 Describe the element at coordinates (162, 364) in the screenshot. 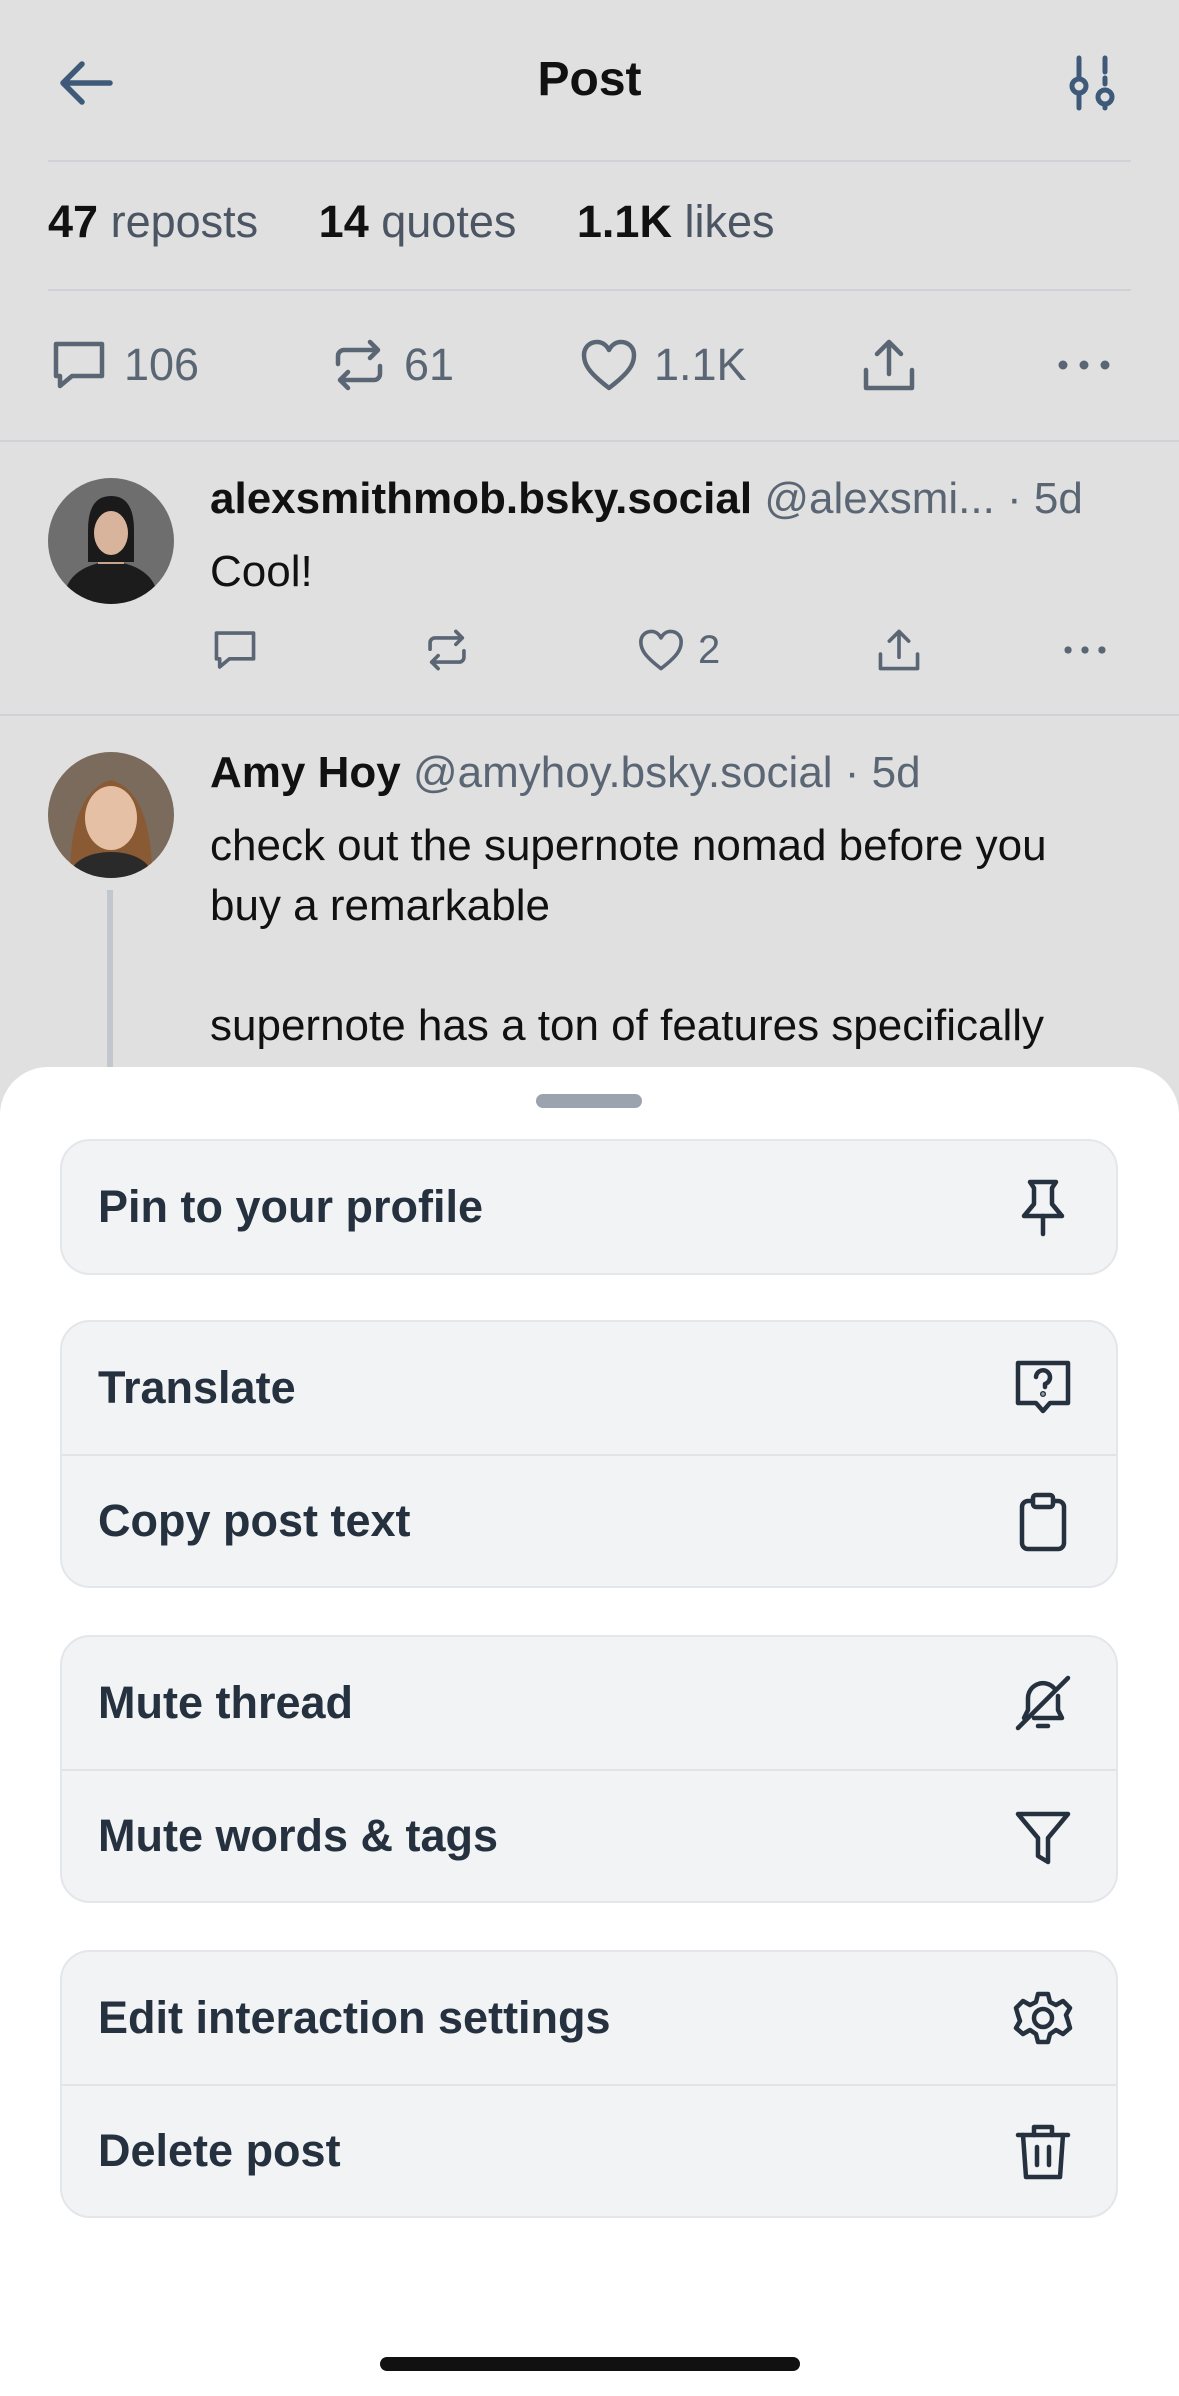

I see `reply-count: 106` at that location.